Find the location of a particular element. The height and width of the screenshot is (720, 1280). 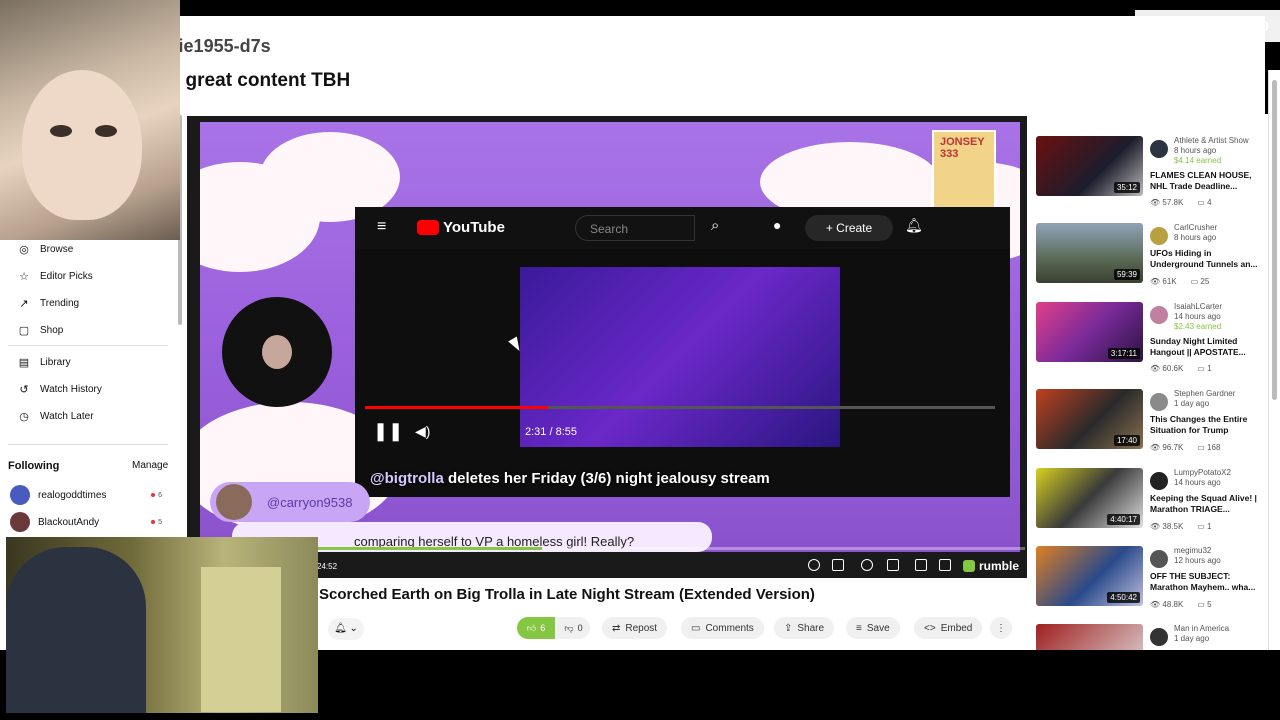

library-icon: ▤ is located at coordinates (24, 363).